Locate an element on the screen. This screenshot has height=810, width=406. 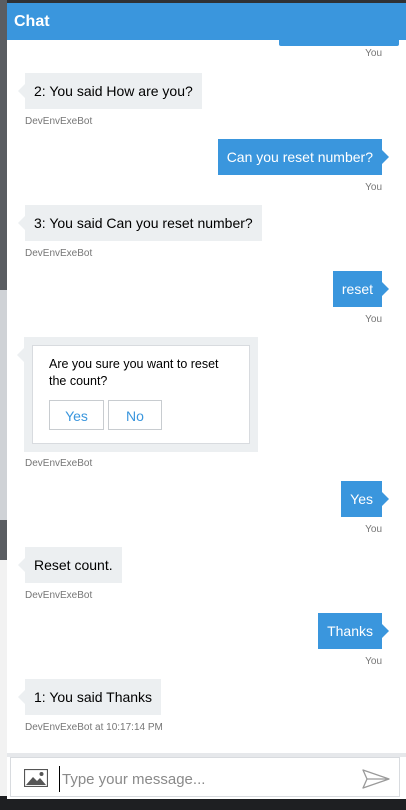
image-icon is located at coordinates (36, 778).